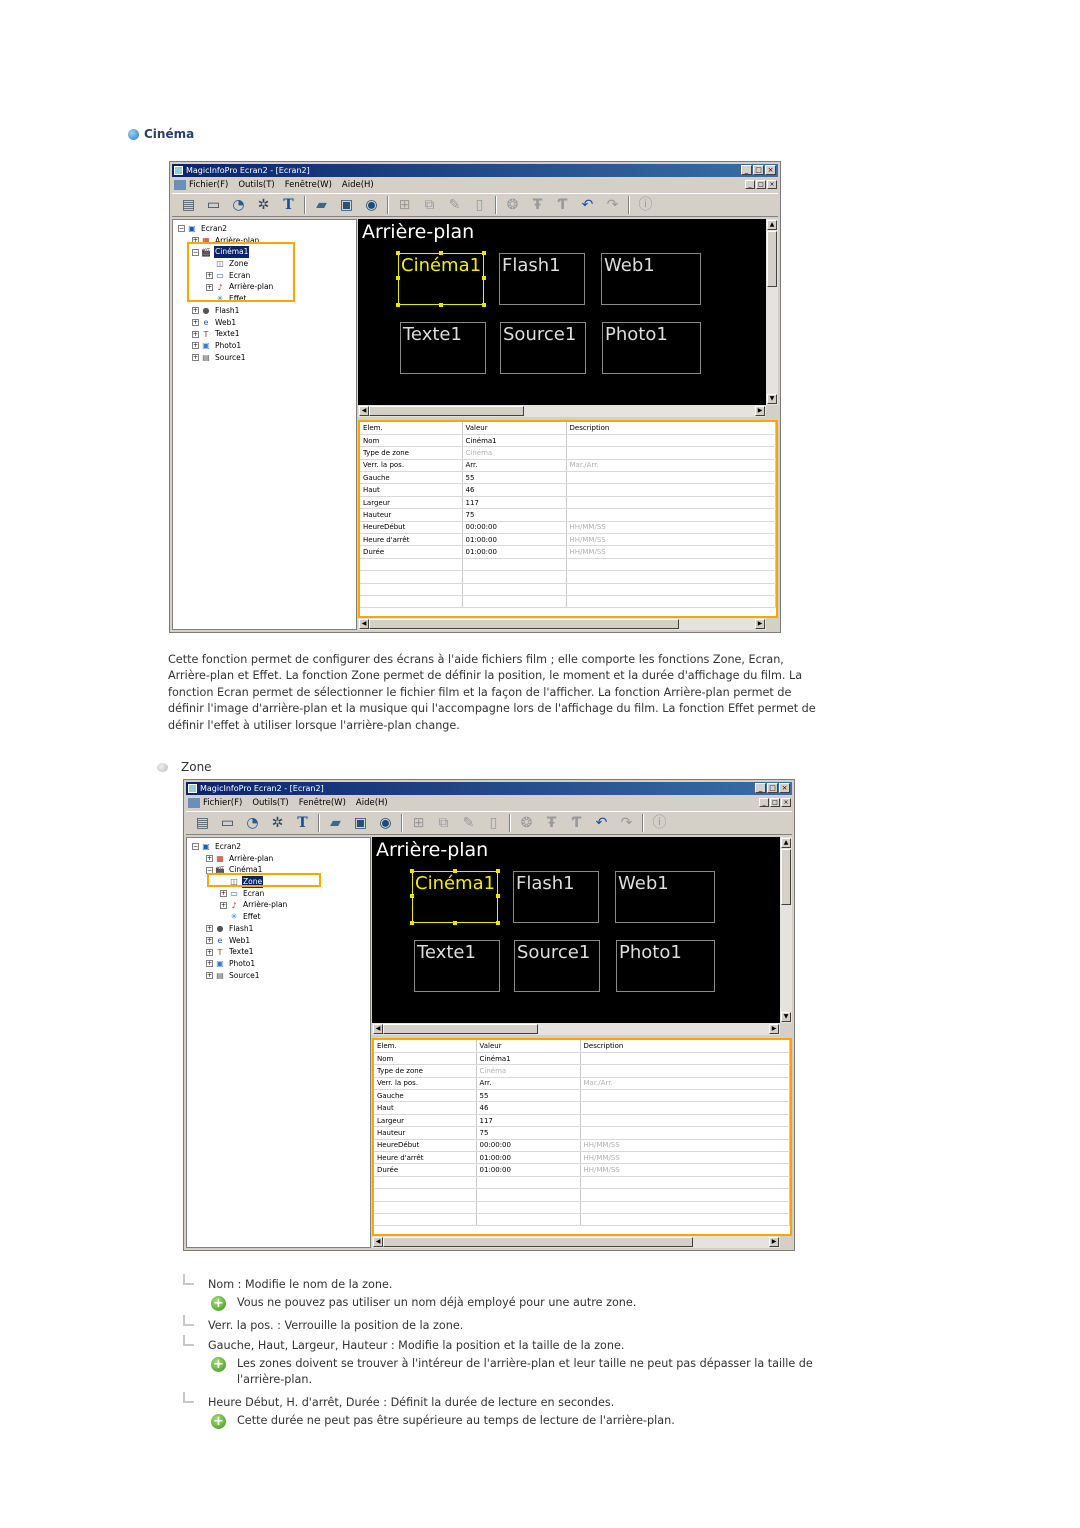  I want to click on table-row: Haut 46, so click(568, 490).